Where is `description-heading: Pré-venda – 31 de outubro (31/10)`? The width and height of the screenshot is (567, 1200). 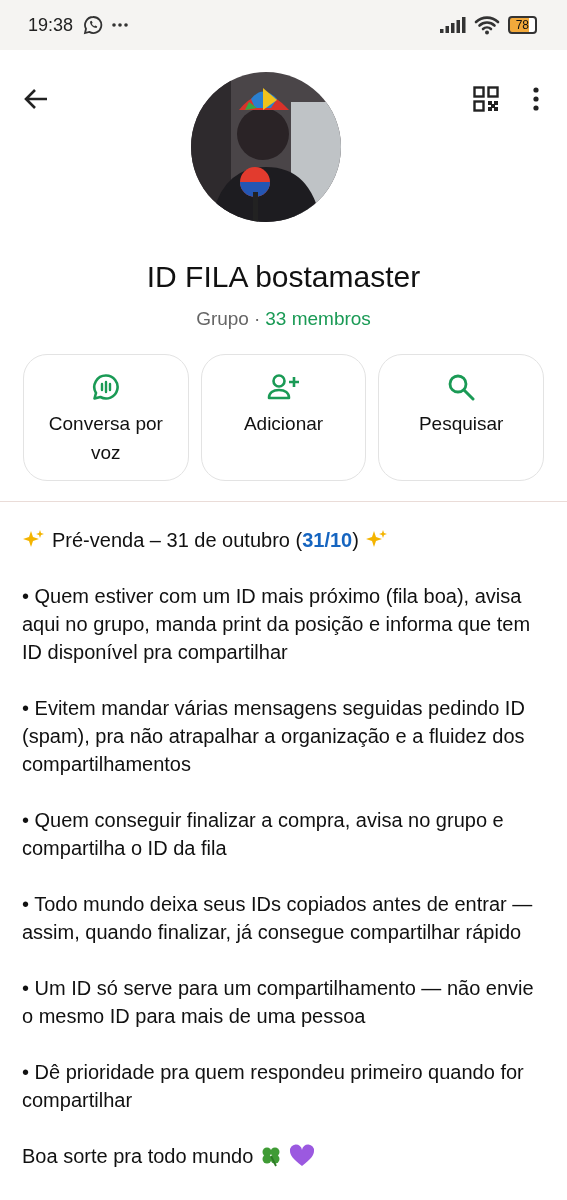 description-heading: Pré-venda – 31 de outubro (31/10) is located at coordinates (205, 540).